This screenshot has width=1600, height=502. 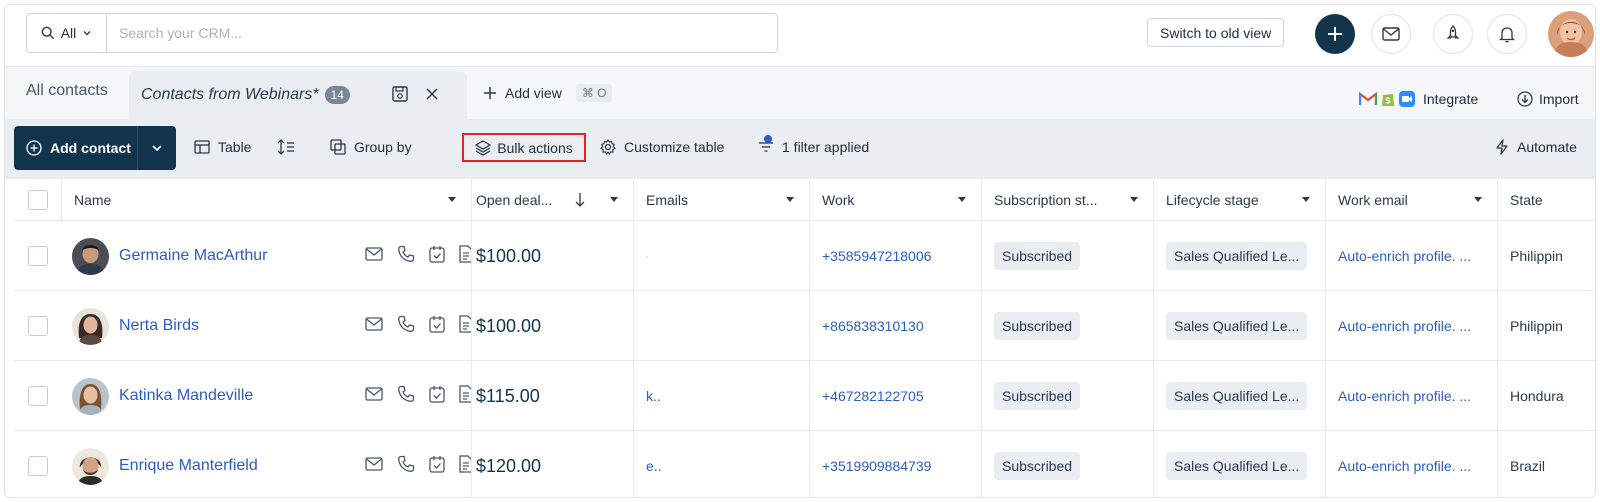 What do you see at coordinates (653, 396) in the screenshot?
I see `email-link: k..` at bounding box center [653, 396].